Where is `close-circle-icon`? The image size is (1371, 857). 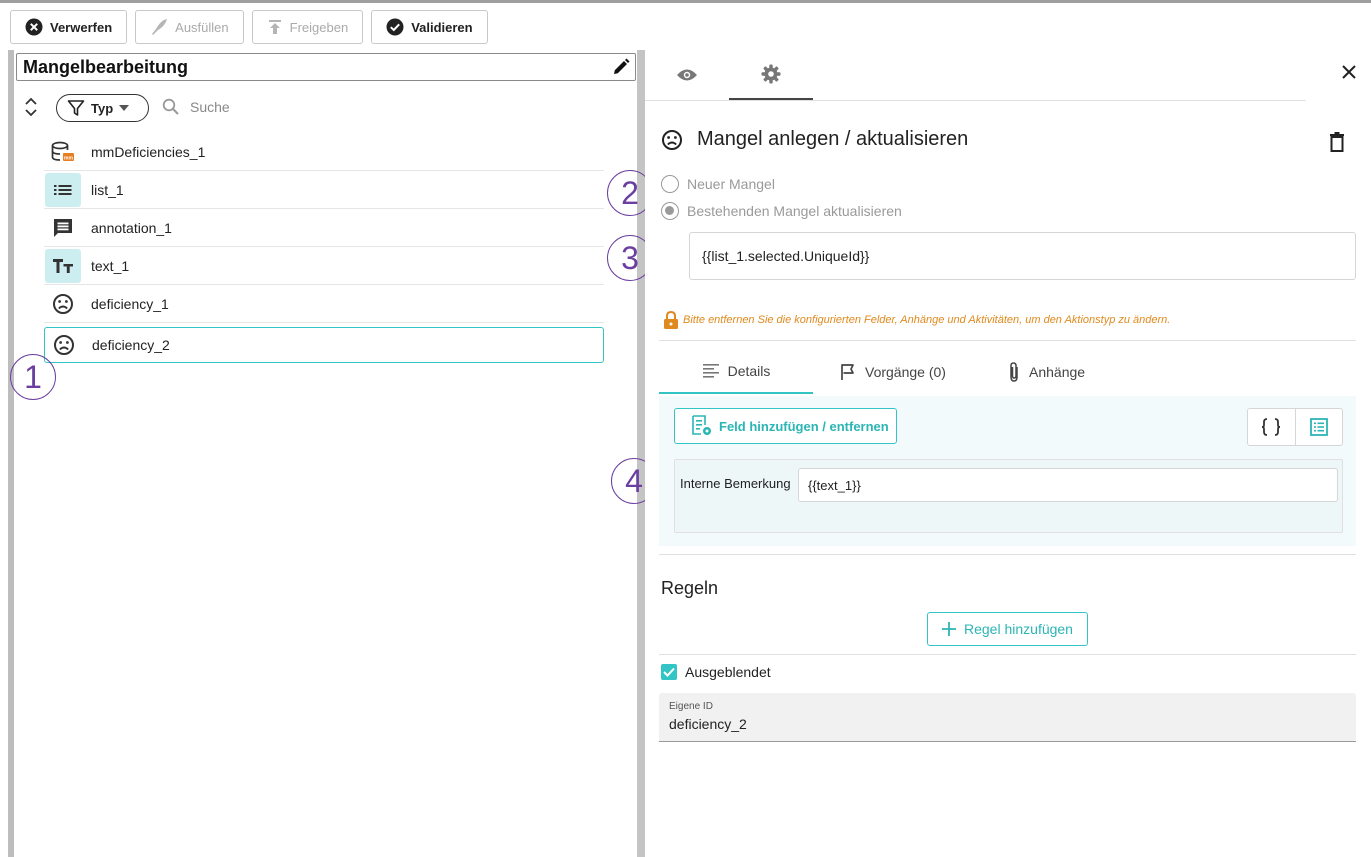 close-circle-icon is located at coordinates (34, 27).